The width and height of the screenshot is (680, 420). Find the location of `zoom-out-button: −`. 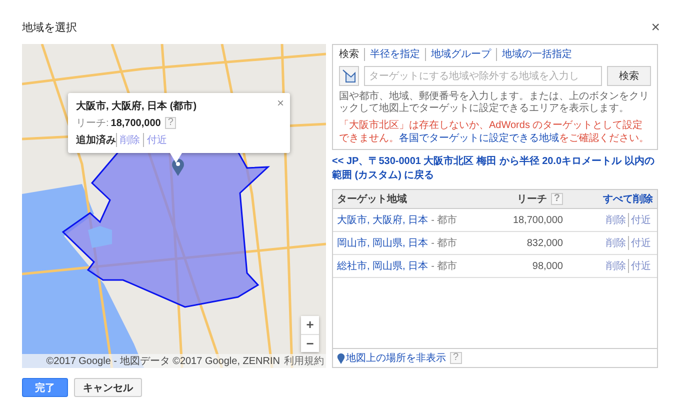

zoom-out-button: − is located at coordinates (310, 343).